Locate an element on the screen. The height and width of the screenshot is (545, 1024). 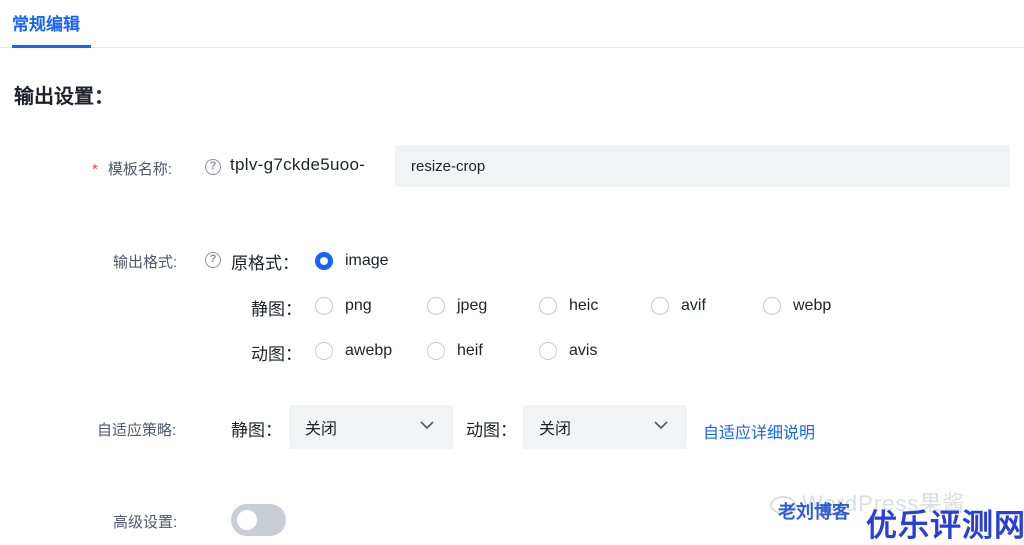
toggle-knob is located at coordinates (247, 520).